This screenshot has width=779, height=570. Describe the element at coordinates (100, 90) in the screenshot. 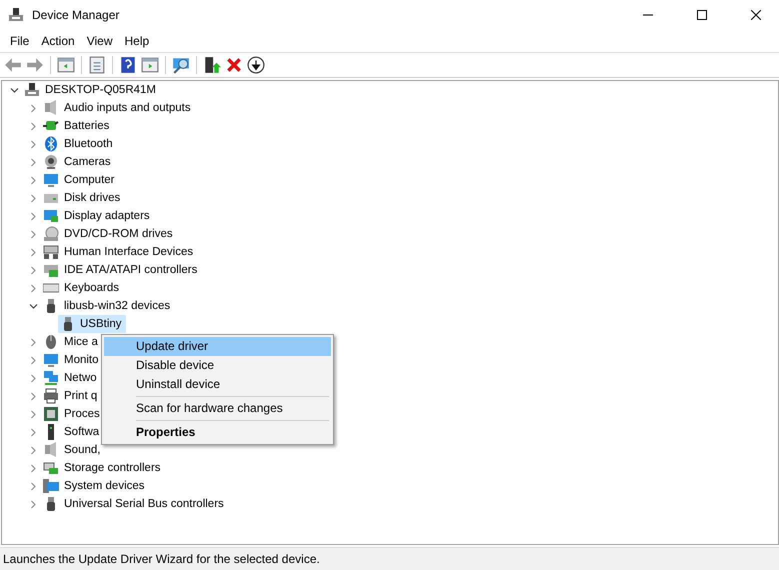

I see `tree-item: DESKTOP-Q05R41M` at that location.